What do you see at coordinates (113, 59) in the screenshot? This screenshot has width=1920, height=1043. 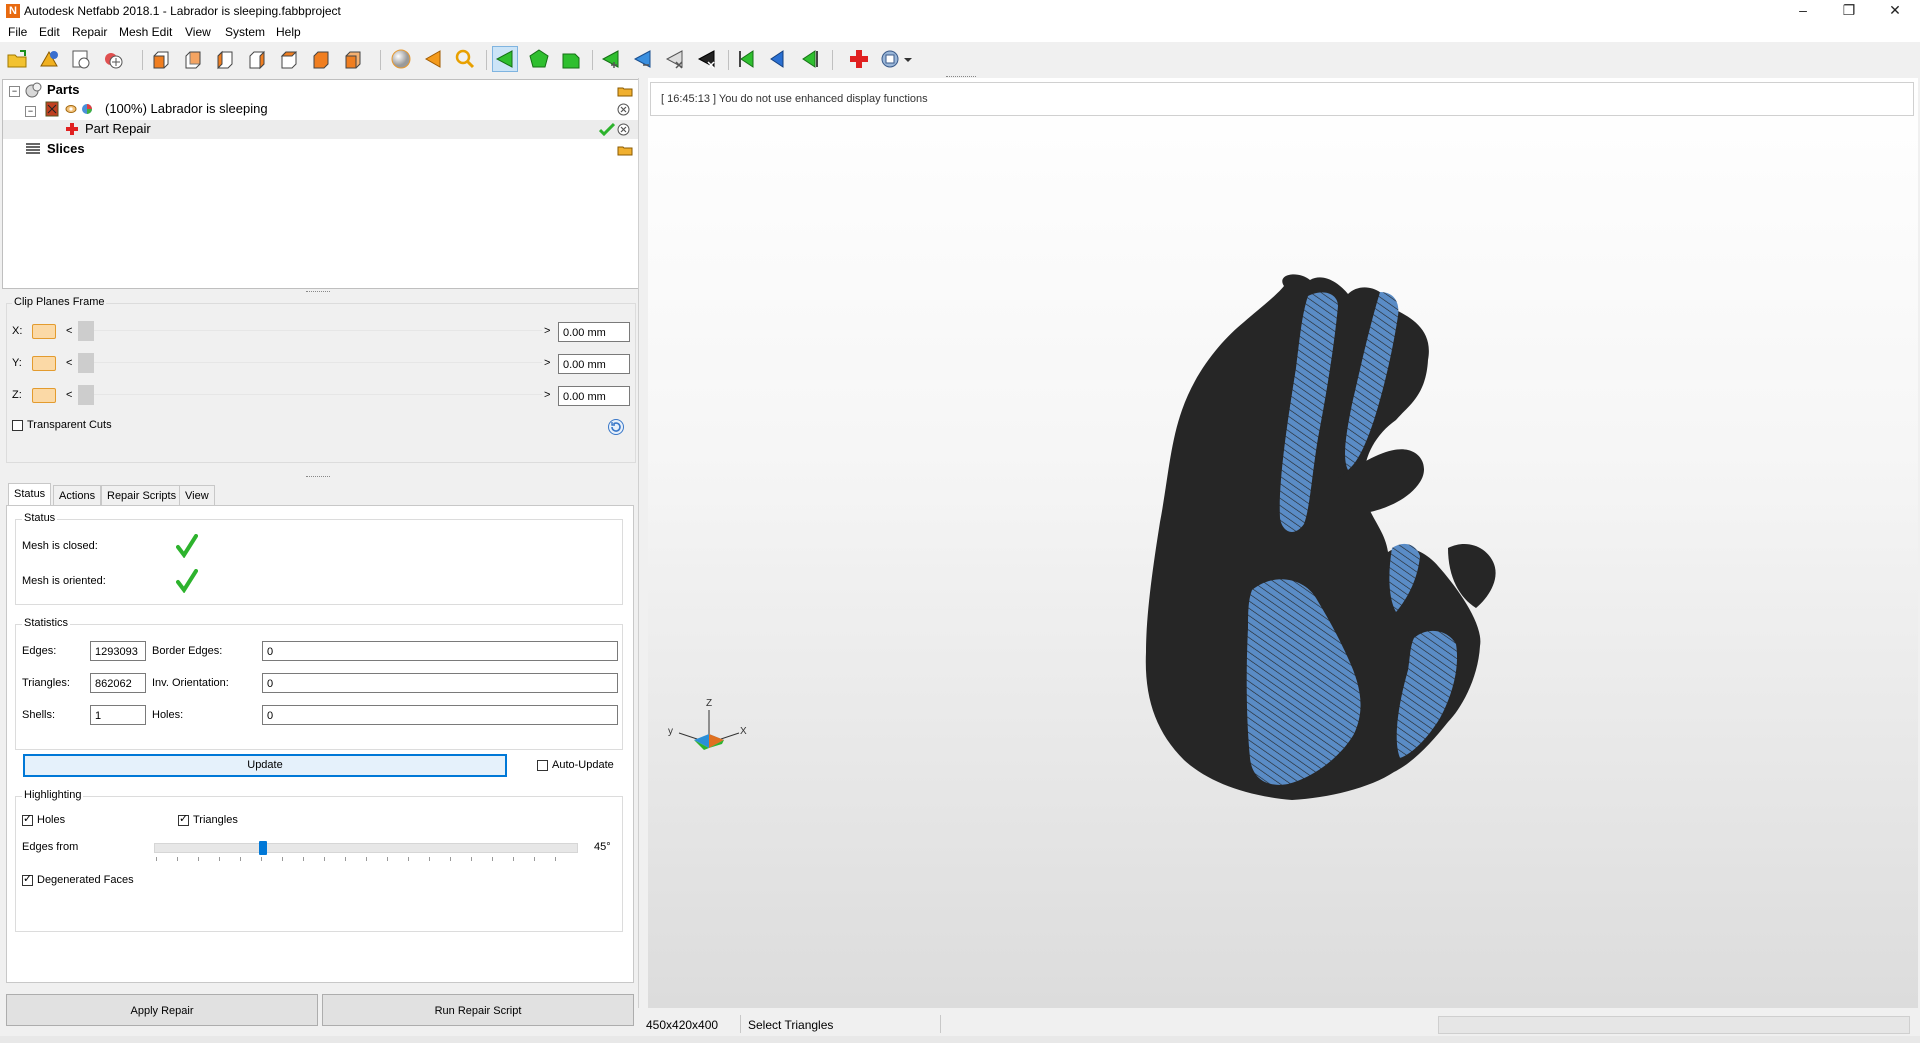 I see `add-object-icon` at bounding box center [113, 59].